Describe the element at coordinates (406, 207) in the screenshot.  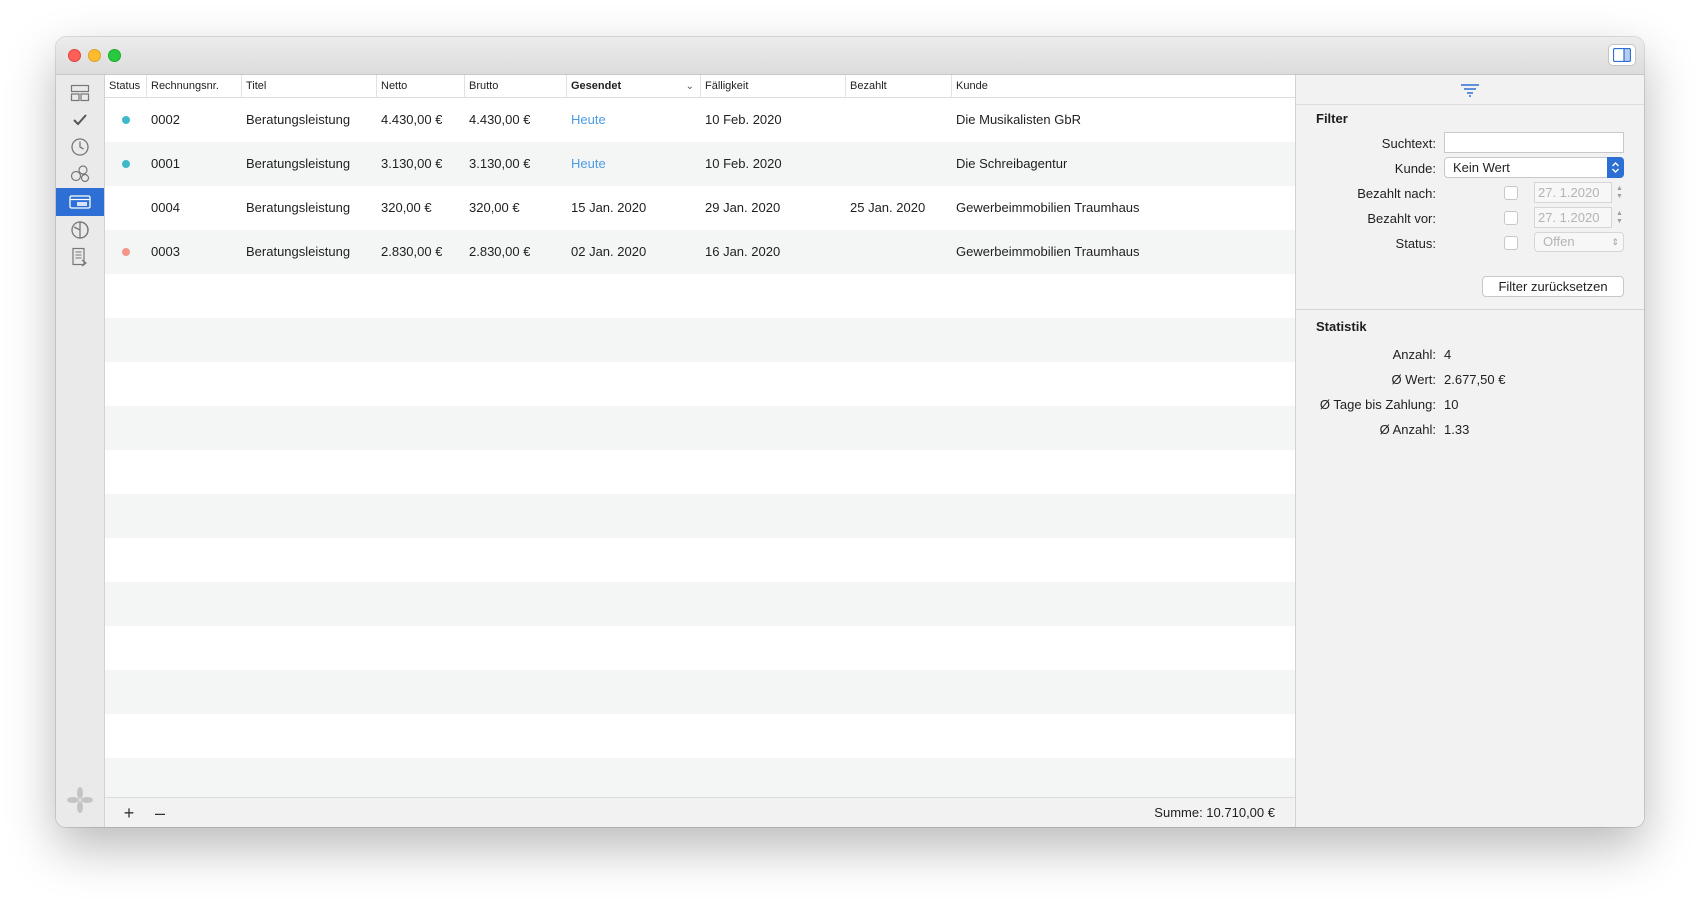
I see `cell-netto: 320,00 €` at that location.